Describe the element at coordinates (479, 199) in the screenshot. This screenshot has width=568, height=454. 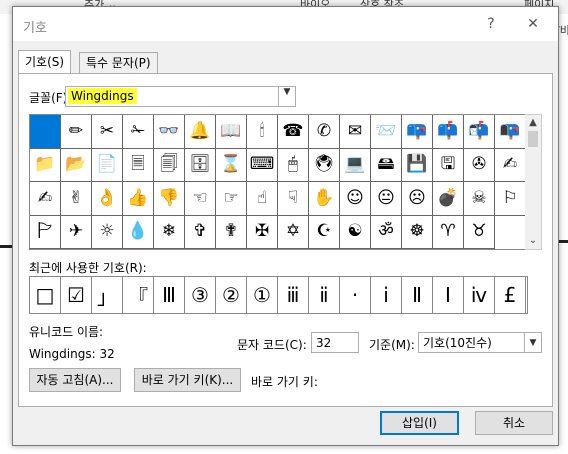
I see `symbol-cell: ☠` at that location.